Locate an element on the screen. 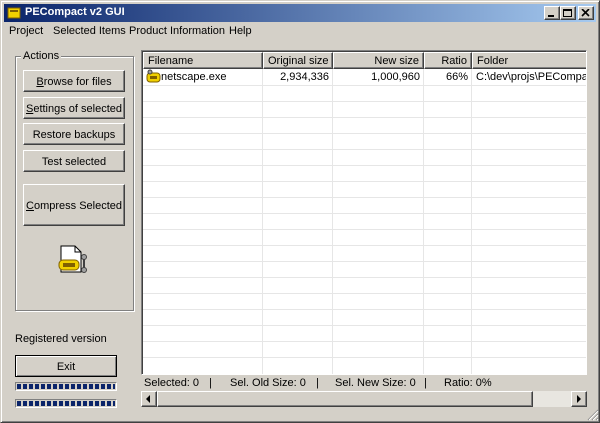 The image size is (600, 423). column-header-original-size: Original size is located at coordinates (298, 60).